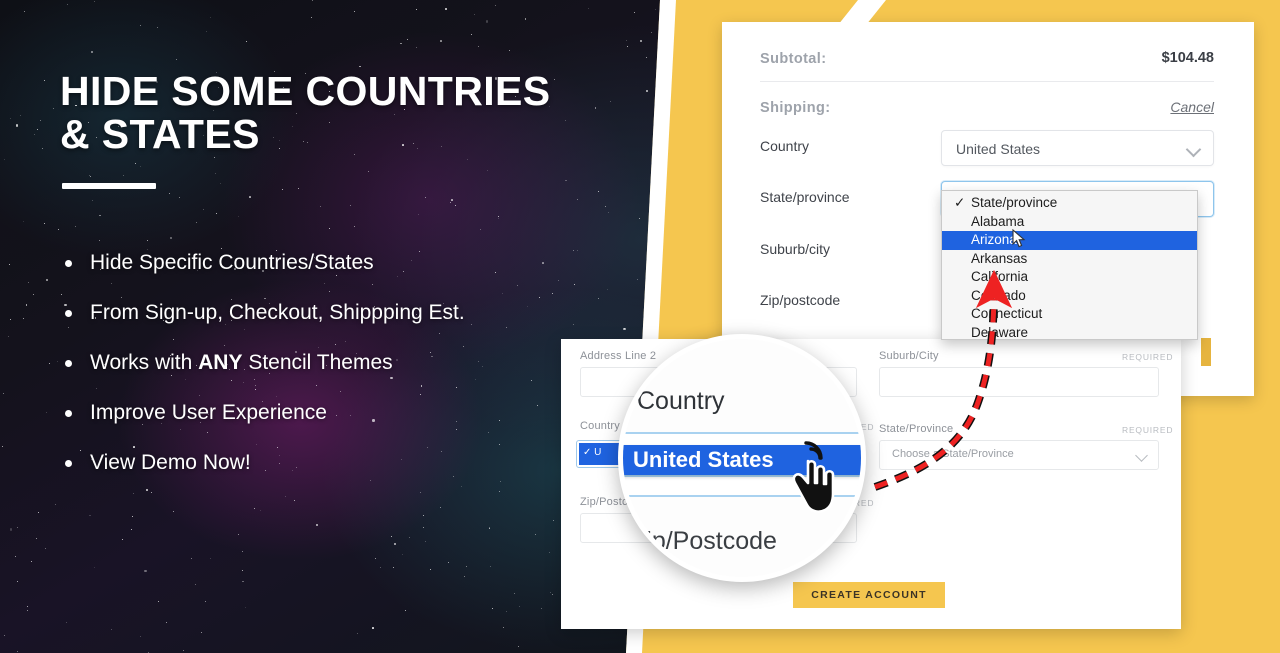 This screenshot has width=1280, height=653. I want to click on headline-line-2: & STATES, so click(160, 134).